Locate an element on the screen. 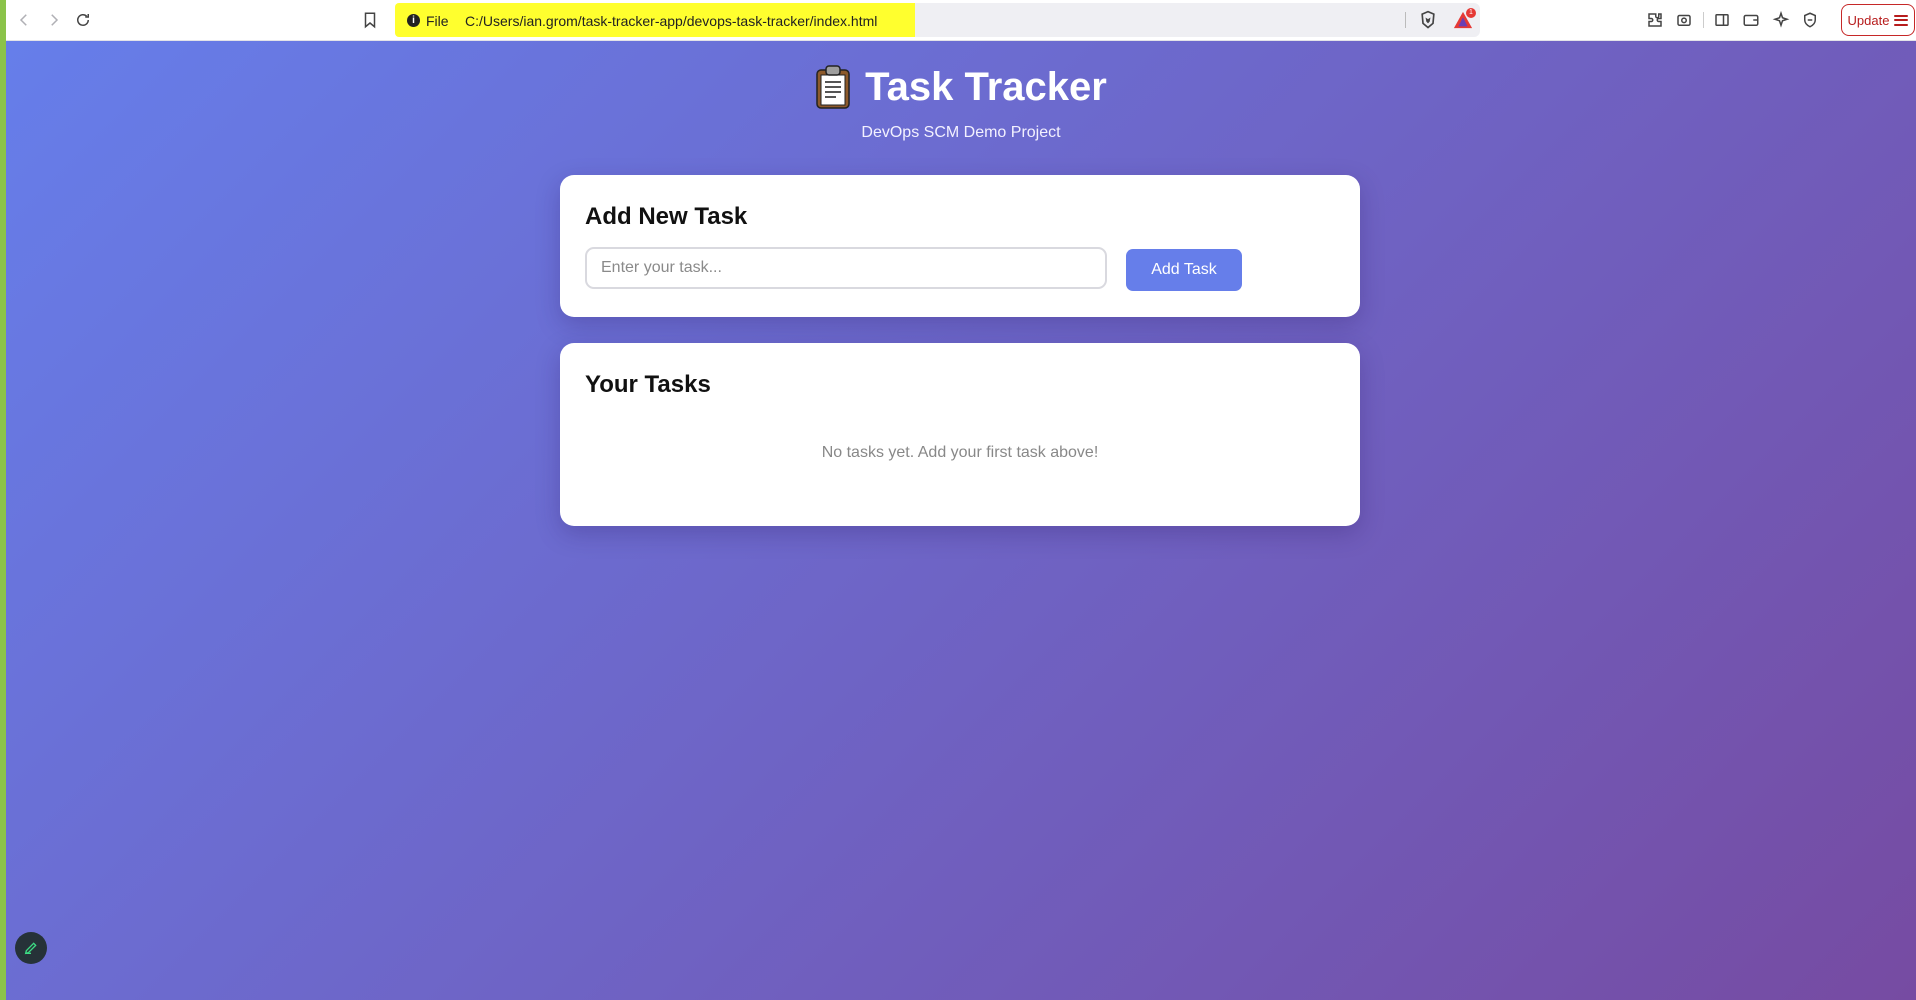  add-task-heading: Add New Task is located at coordinates (666, 216).